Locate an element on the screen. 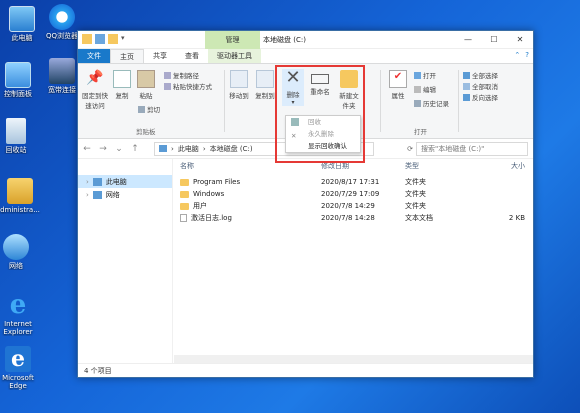  tab-drive-tools: 驱动器工具 is located at coordinates (234, 56).